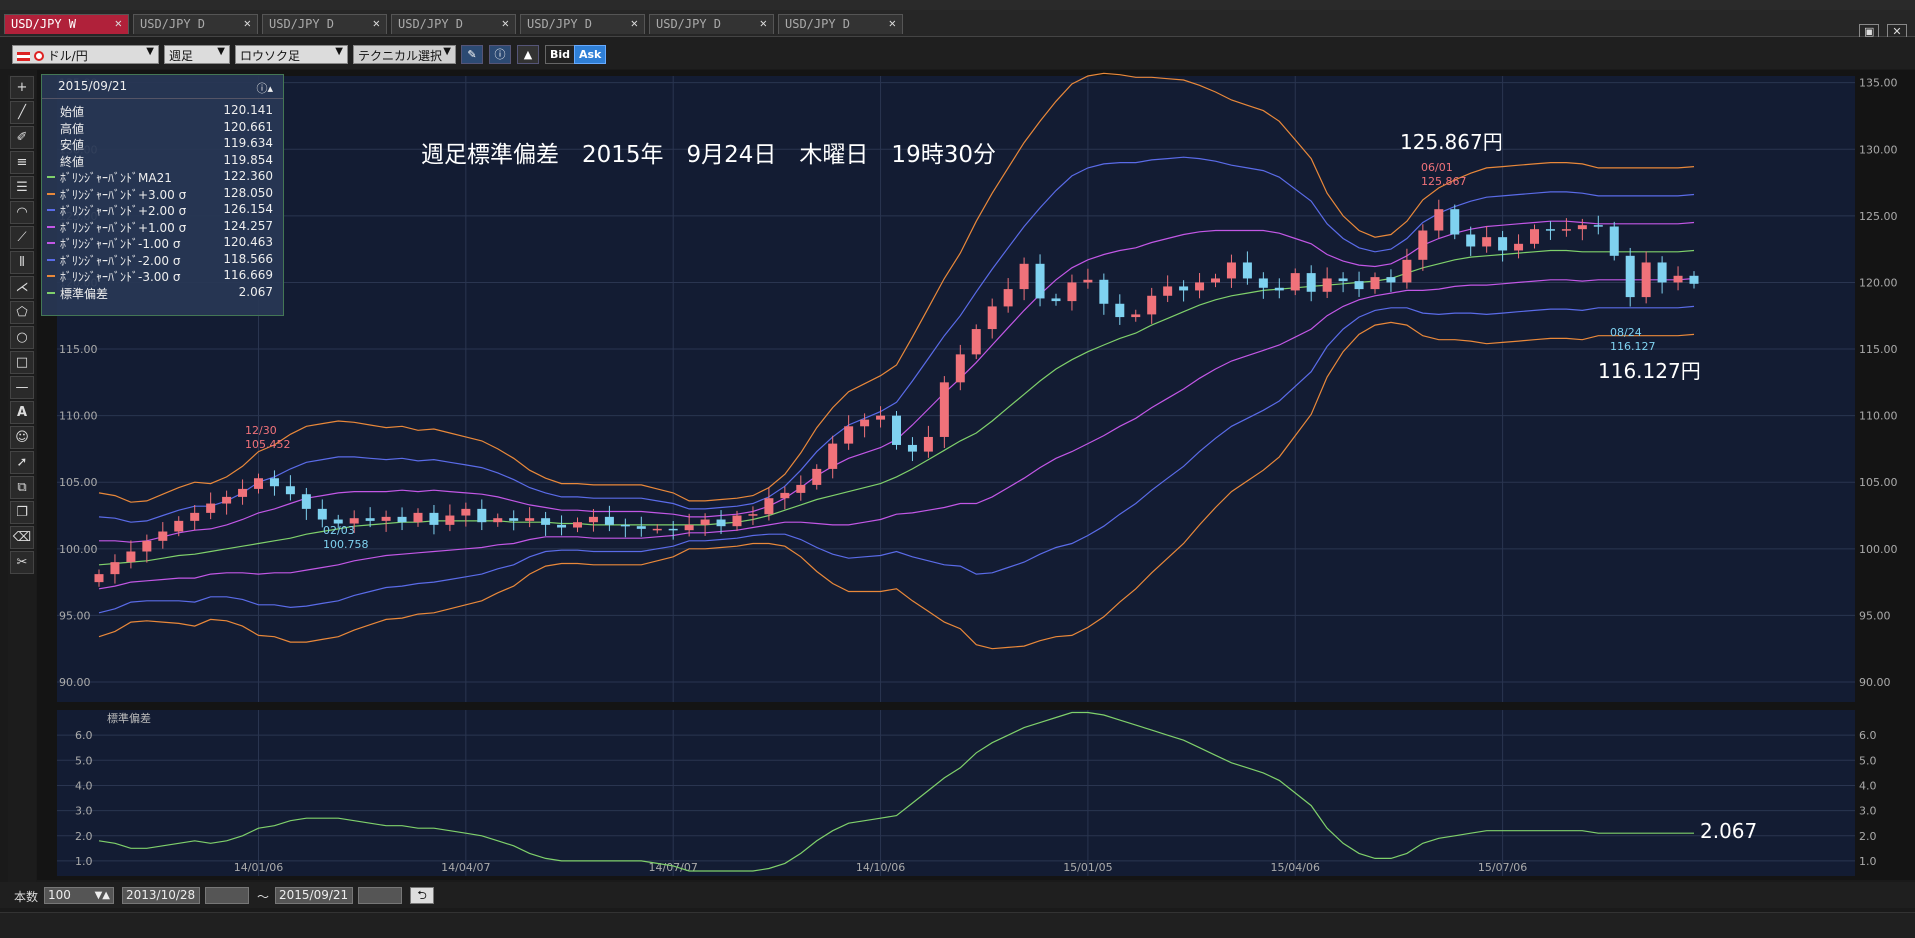 The height and width of the screenshot is (938, 1915). What do you see at coordinates (1878, 549) in the screenshot?
I see `main-y-tick-right: 100.00` at bounding box center [1878, 549].